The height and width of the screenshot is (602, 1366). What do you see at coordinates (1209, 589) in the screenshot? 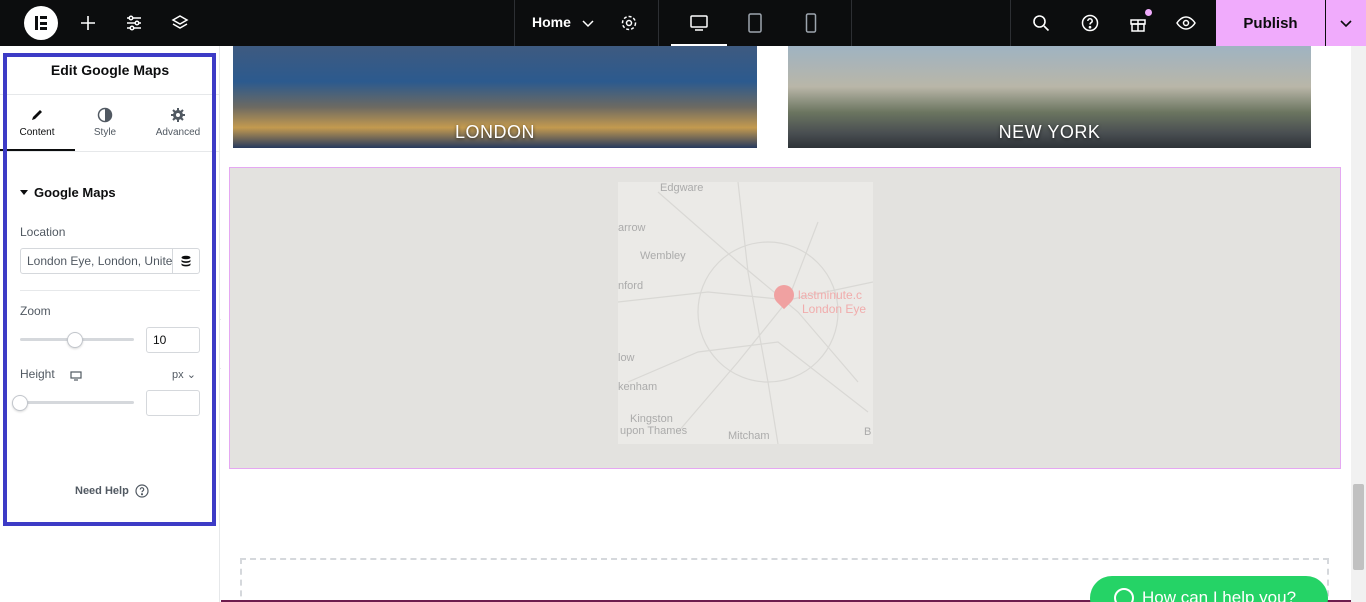
I see `whatsapp-chat-button: How can I help you?` at bounding box center [1209, 589].